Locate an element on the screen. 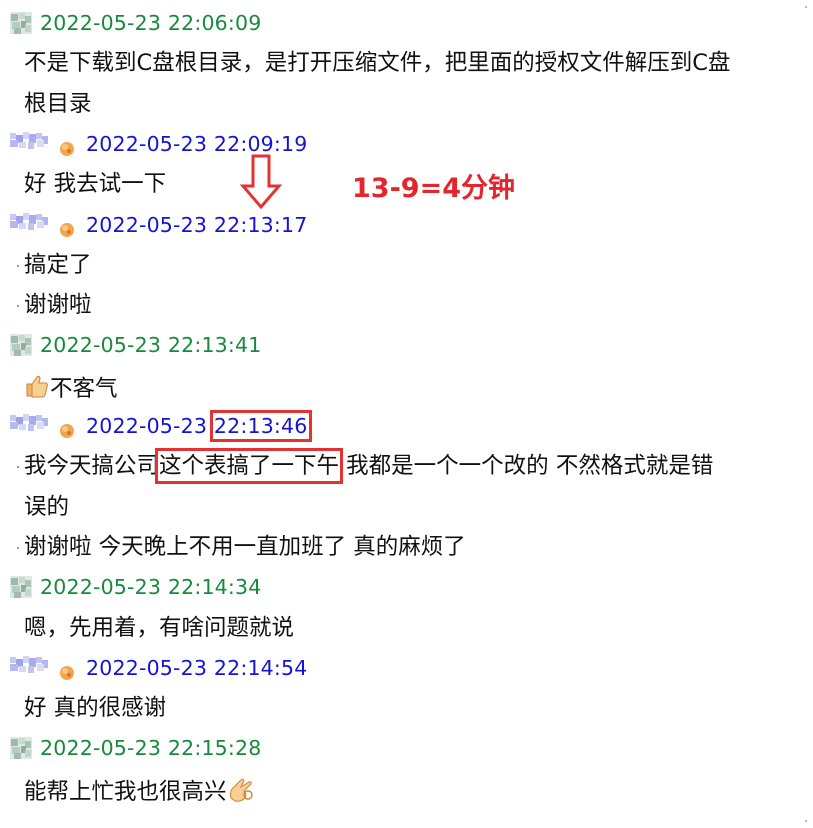  message-text: 能帮上忙我也很高兴 is located at coordinates (139, 792).